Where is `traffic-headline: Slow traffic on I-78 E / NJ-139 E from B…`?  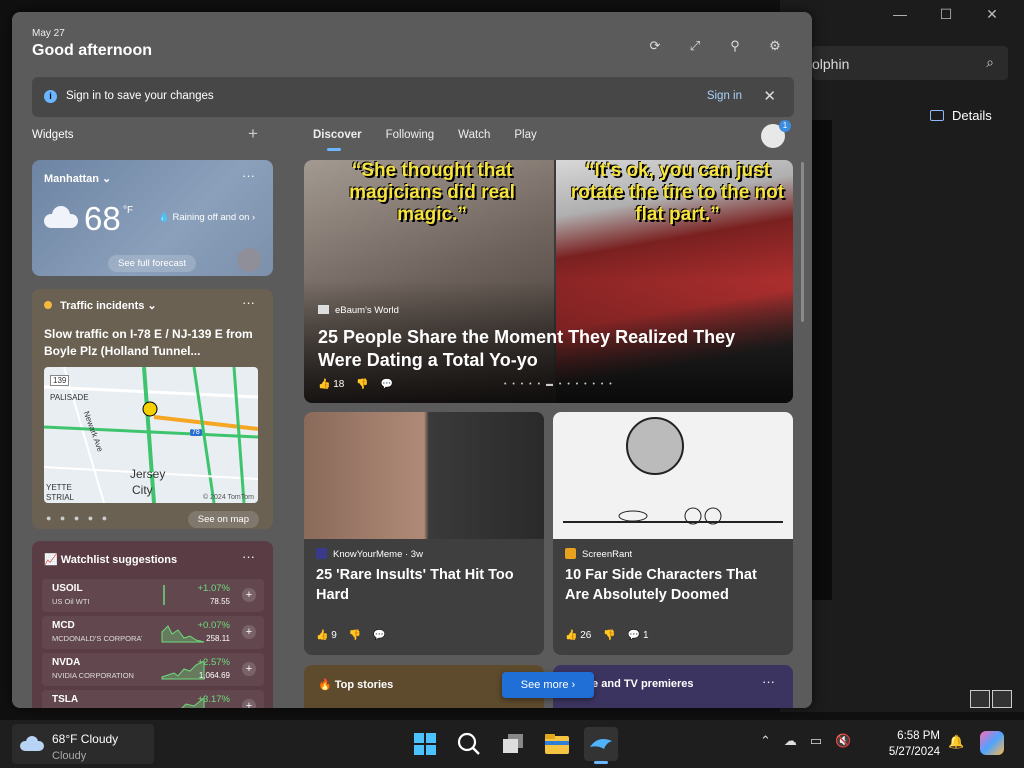 traffic-headline: Slow traffic on I-78 E / NJ-139 E from B… is located at coordinates (154, 343).